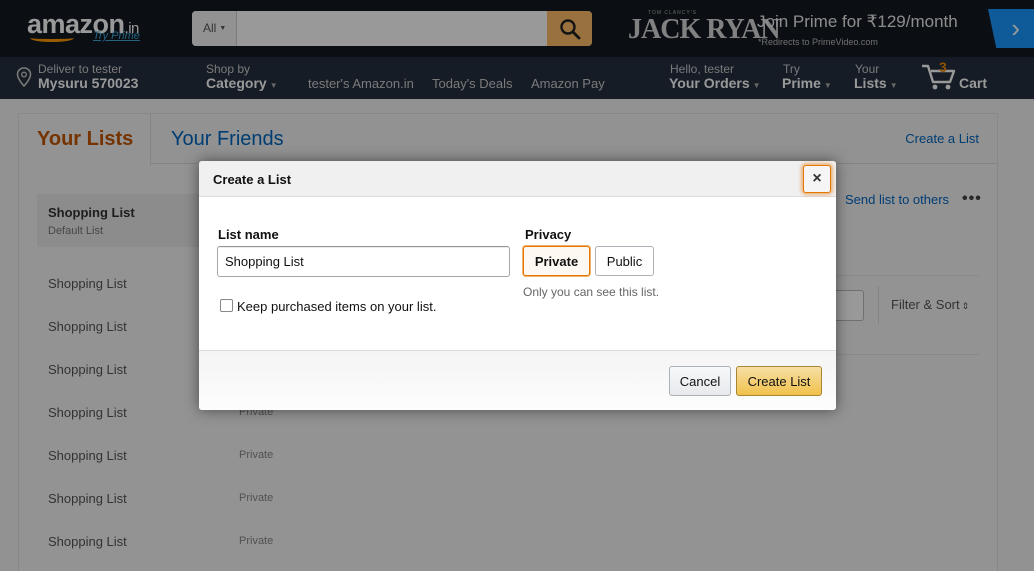  What do you see at coordinates (700, 381) in the screenshot?
I see `cancel-button: Cancel` at bounding box center [700, 381].